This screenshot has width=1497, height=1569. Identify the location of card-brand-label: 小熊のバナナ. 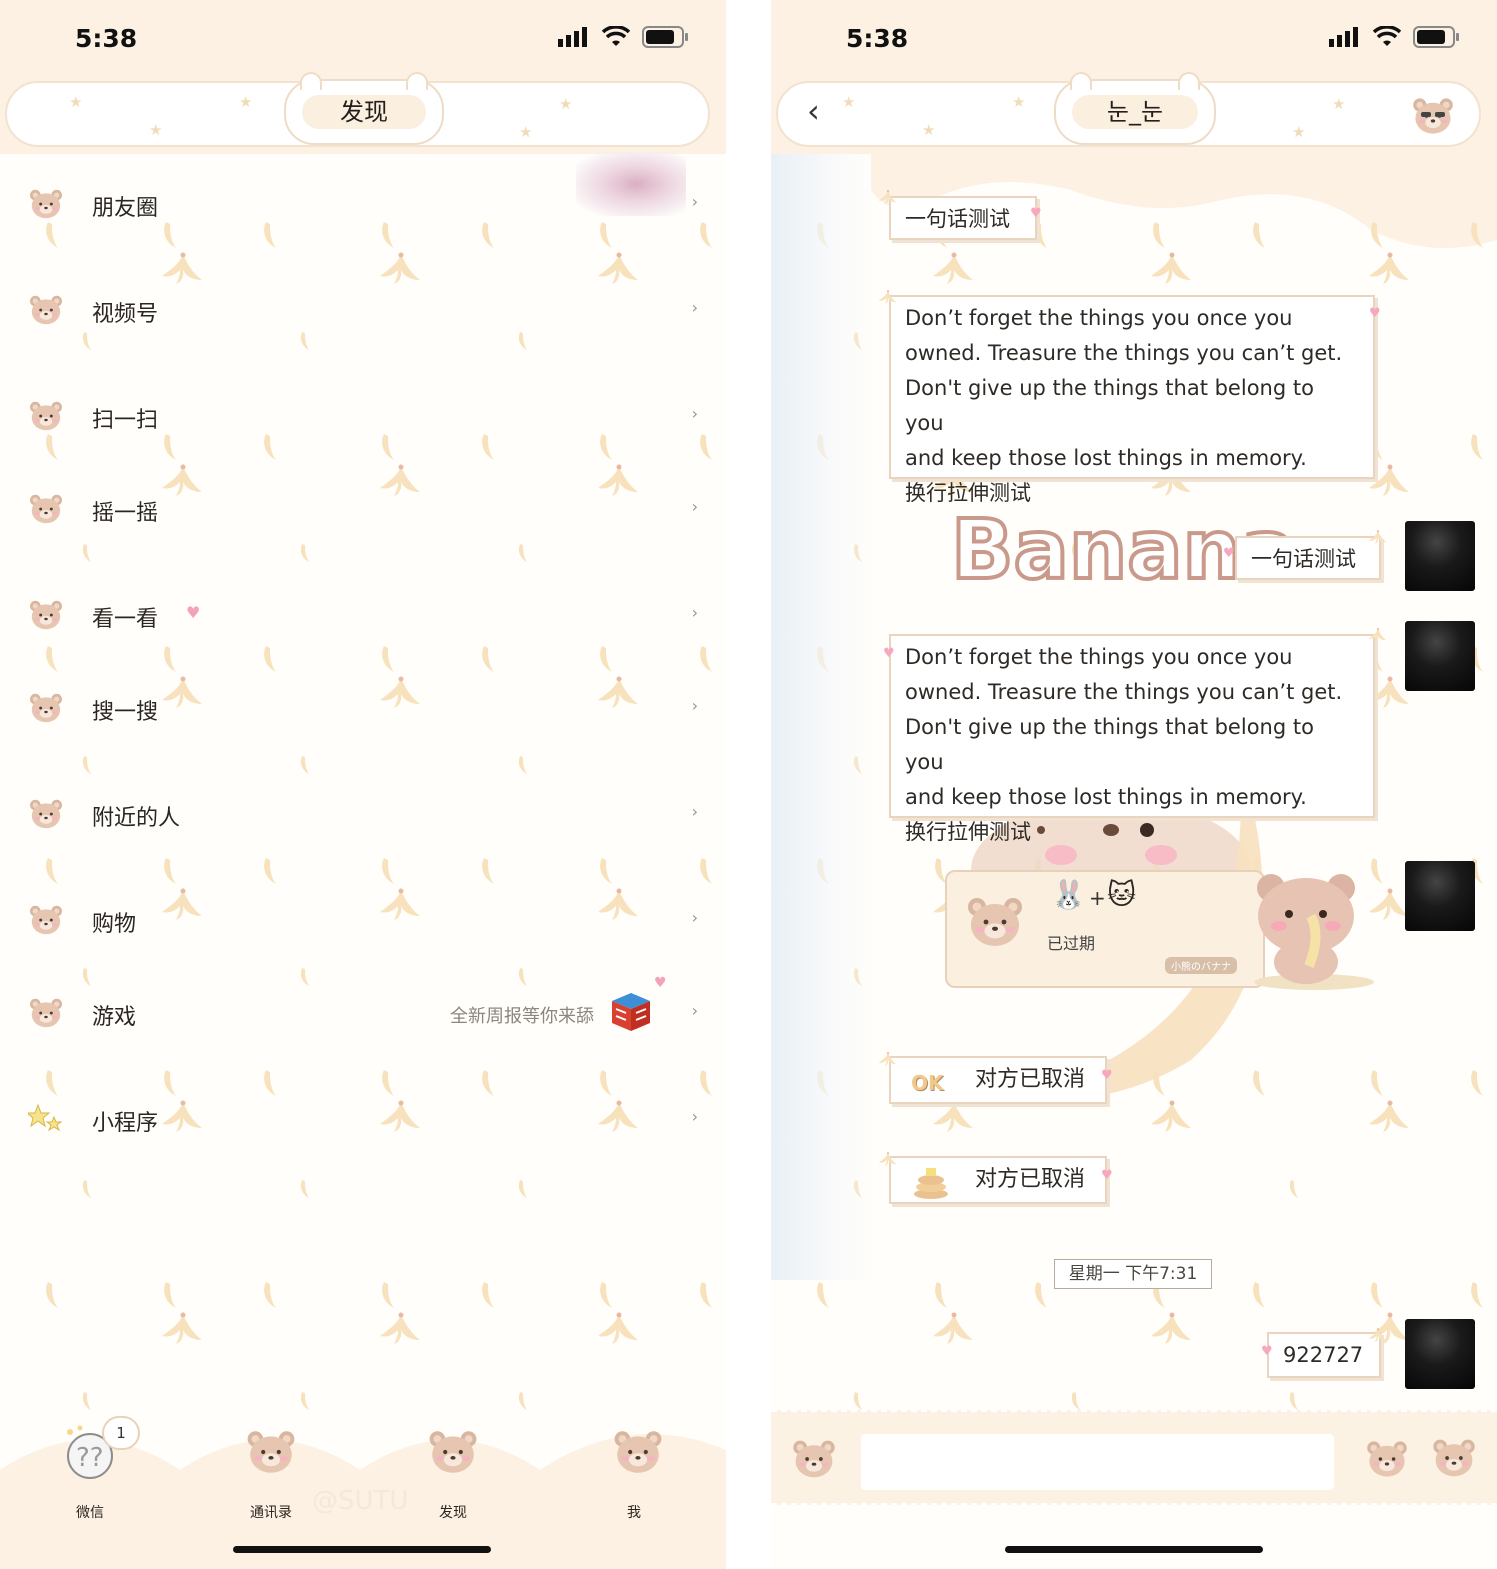
(1201, 965).